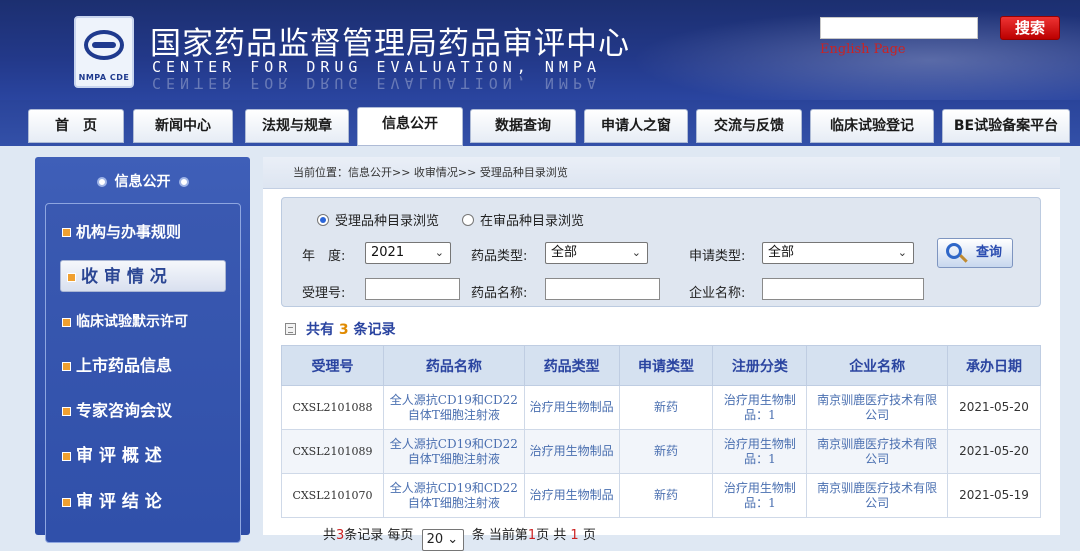  Describe the element at coordinates (183, 126) in the screenshot. I see `nav-tab-news: 新闻中心` at that location.